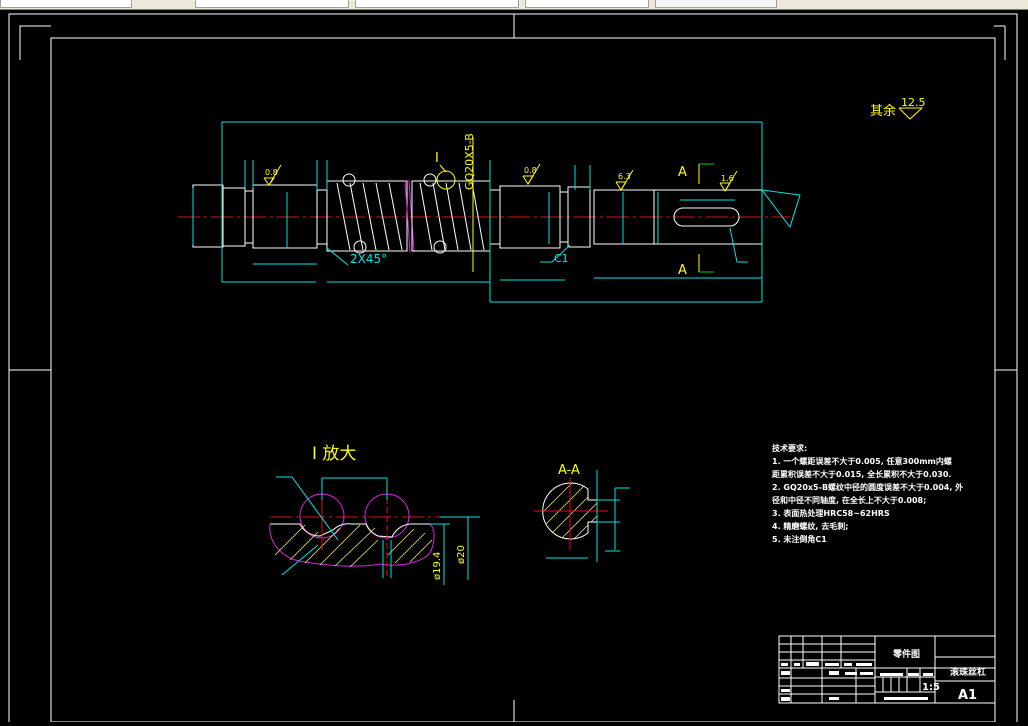 This screenshot has width=1028, height=726. What do you see at coordinates (437, 4) in the screenshot?
I see `color-dropdown` at bounding box center [437, 4].